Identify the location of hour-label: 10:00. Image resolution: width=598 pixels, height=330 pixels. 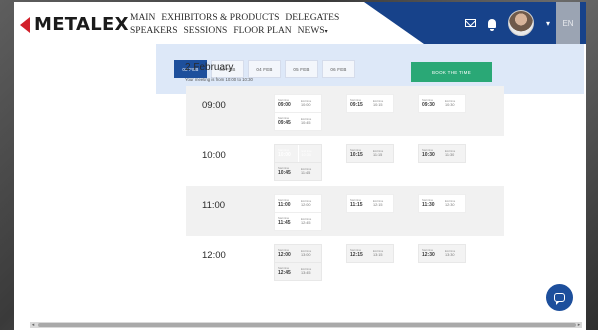
(214, 155).